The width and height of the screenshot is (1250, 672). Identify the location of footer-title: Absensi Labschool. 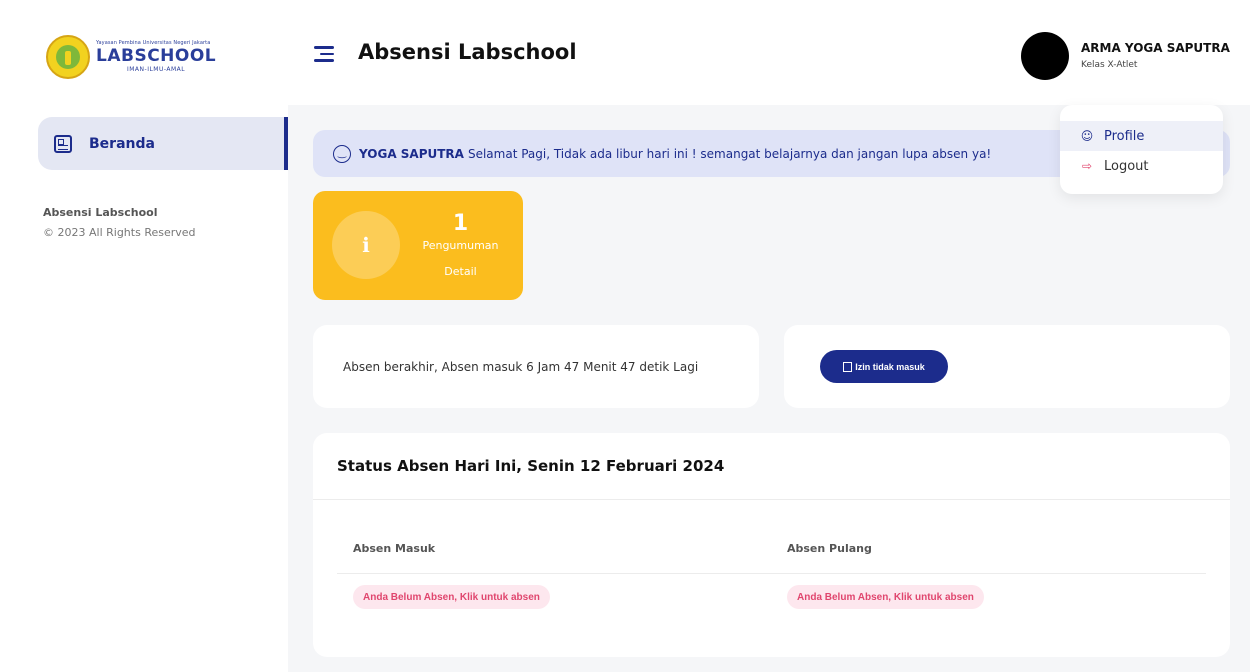
(100, 212).